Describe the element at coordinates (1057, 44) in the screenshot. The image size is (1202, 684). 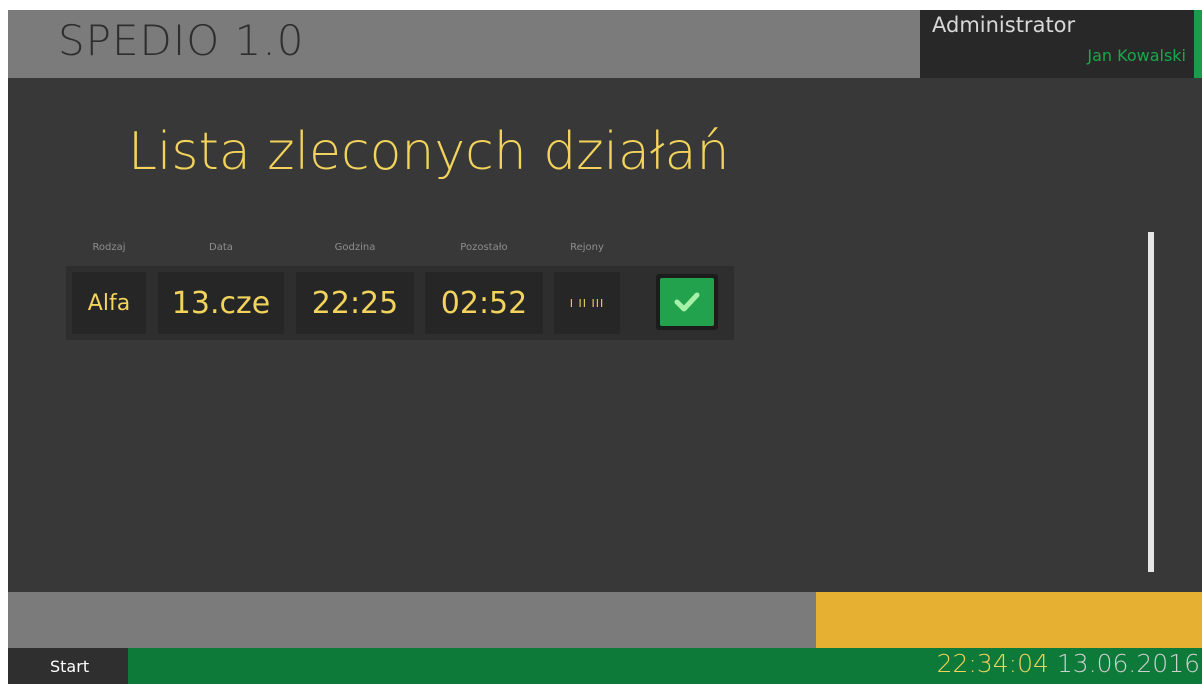
I see `user-panel: Administrator Jan Kowalski` at that location.